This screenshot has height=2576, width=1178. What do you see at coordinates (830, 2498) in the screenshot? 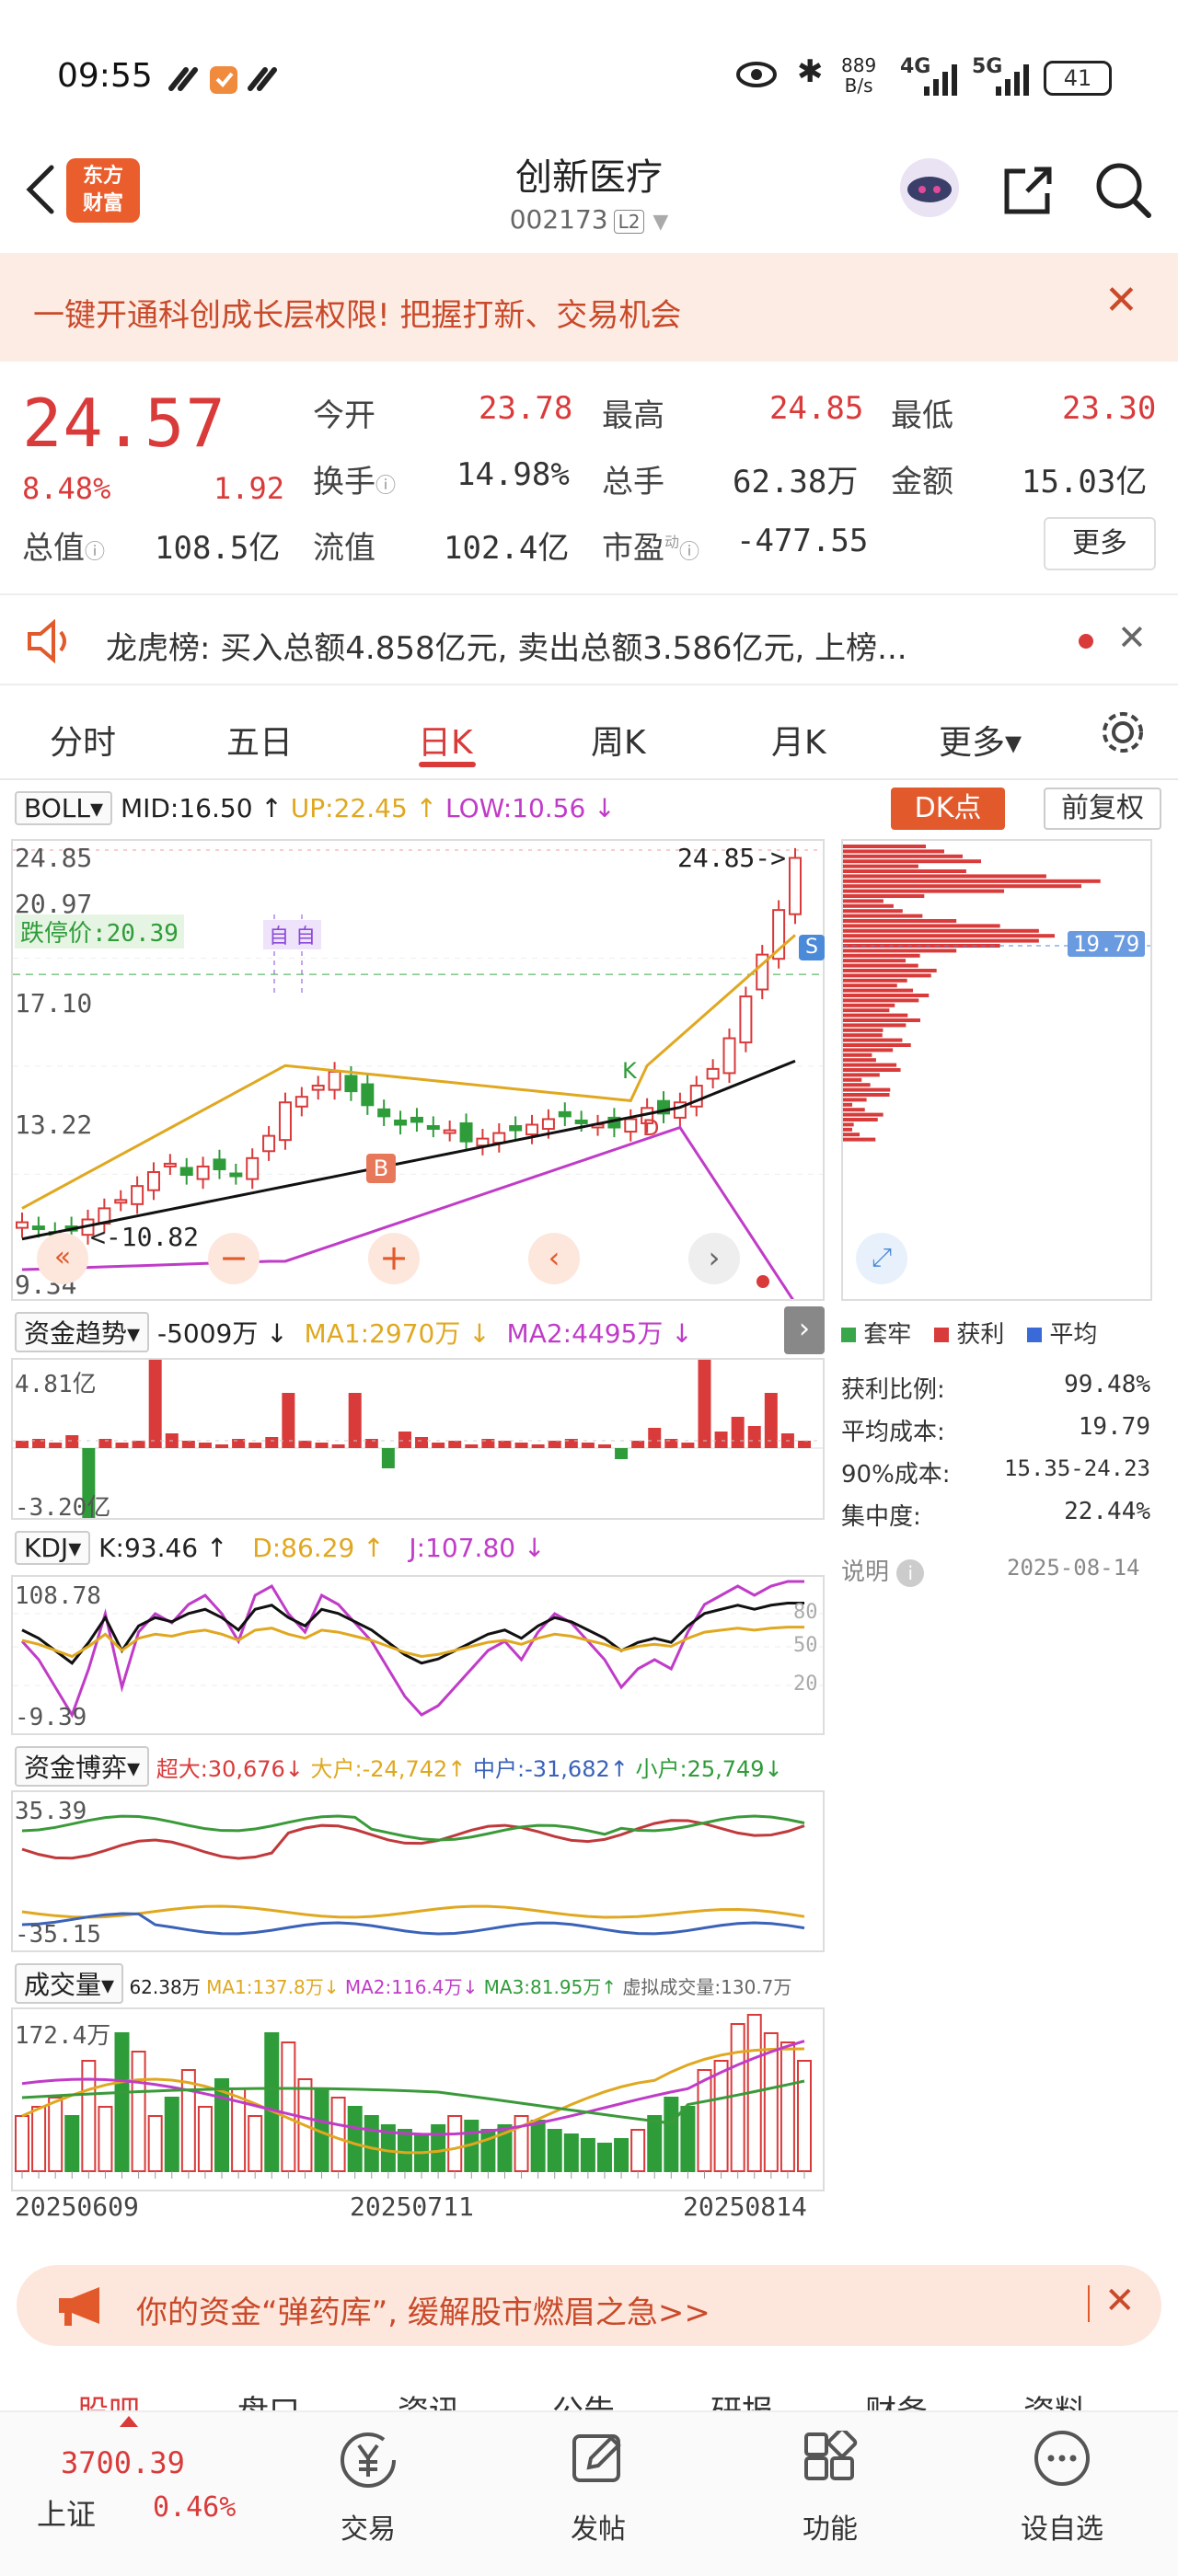
I see `functions-button: 功能` at bounding box center [830, 2498].